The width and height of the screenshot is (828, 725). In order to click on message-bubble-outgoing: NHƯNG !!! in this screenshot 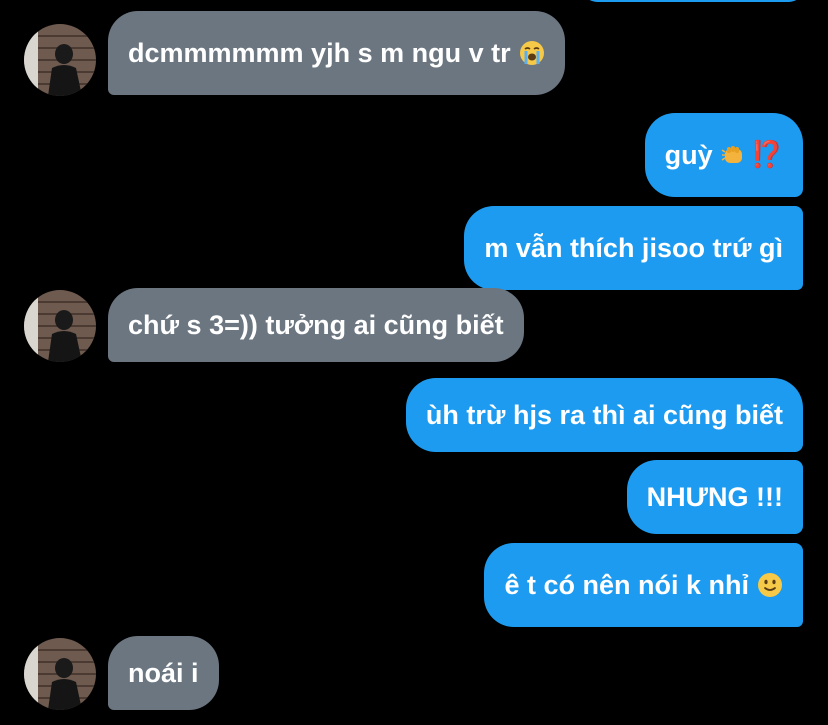, I will do `click(714, 497)`.